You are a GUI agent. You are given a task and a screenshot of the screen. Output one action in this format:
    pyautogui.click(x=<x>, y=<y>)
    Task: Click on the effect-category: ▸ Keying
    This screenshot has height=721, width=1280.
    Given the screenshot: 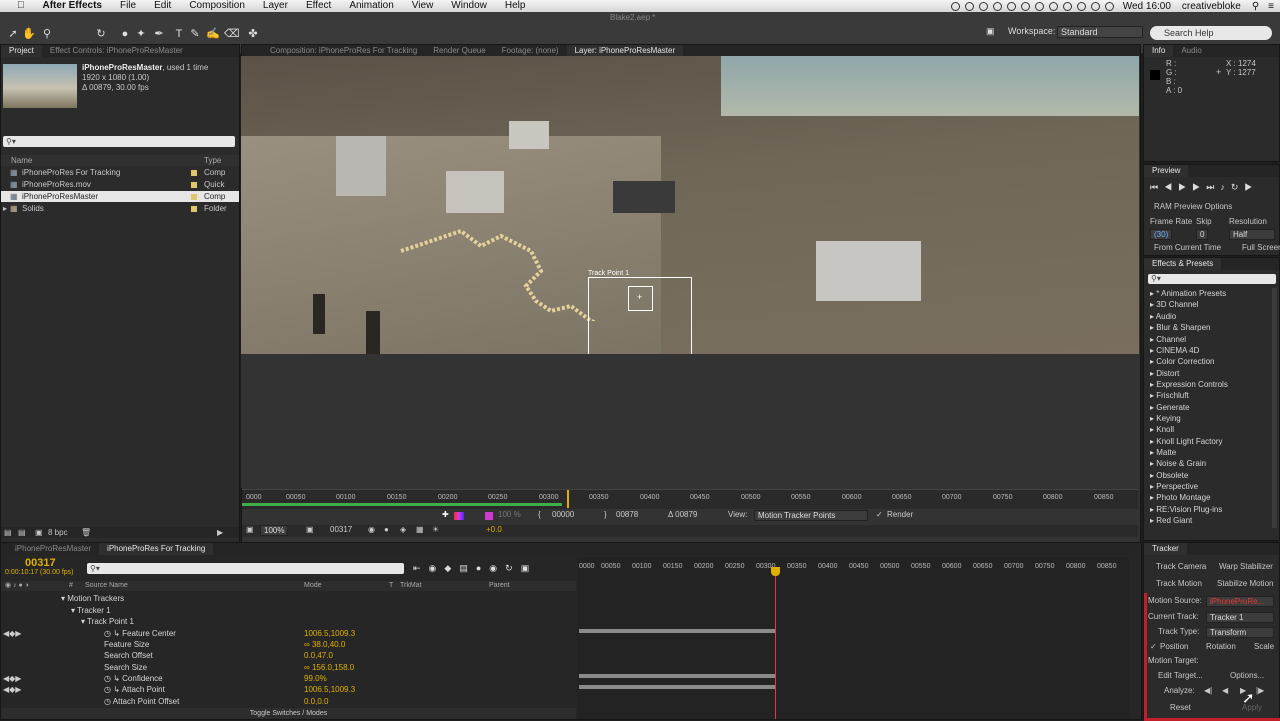 What is the action you would take?
    pyautogui.click(x=1165, y=418)
    